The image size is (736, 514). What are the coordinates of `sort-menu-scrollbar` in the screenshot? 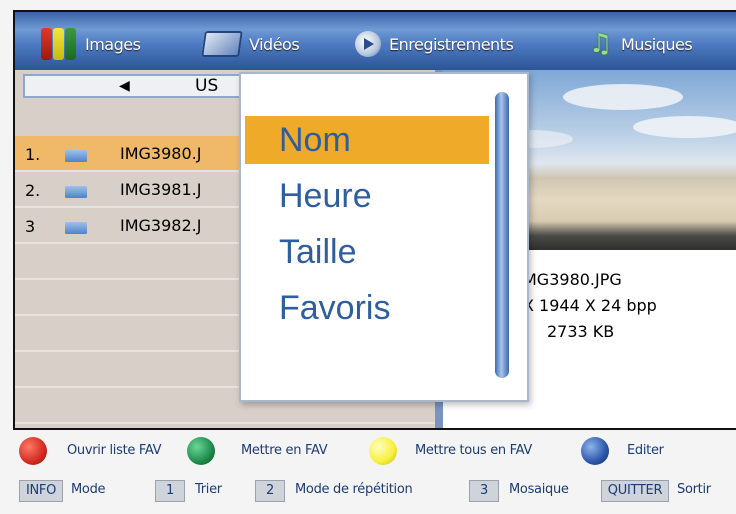 It's located at (502, 235).